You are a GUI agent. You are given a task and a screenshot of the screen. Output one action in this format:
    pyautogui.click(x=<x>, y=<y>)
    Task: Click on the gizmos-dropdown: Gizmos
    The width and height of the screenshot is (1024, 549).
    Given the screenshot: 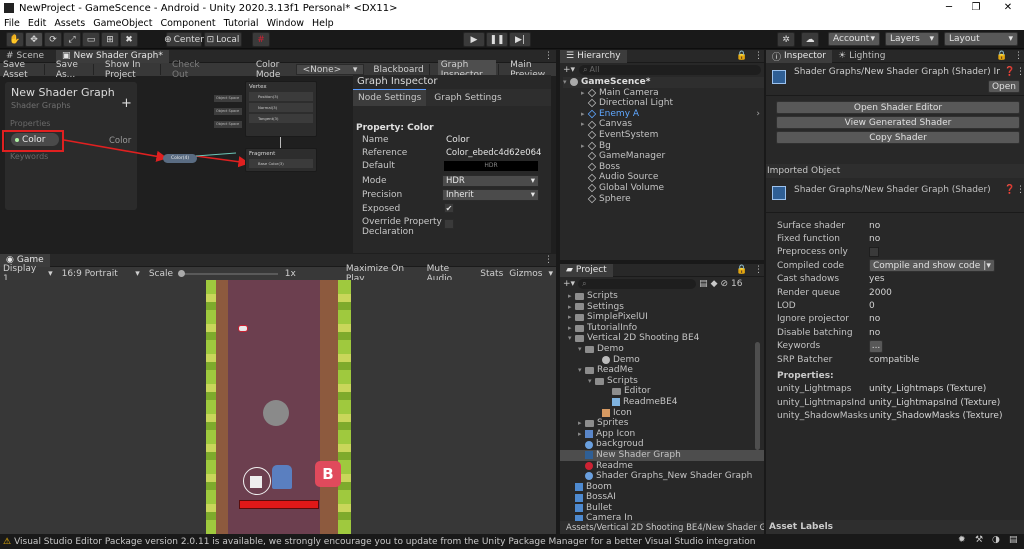 What is the action you would take?
    pyautogui.click(x=525, y=274)
    